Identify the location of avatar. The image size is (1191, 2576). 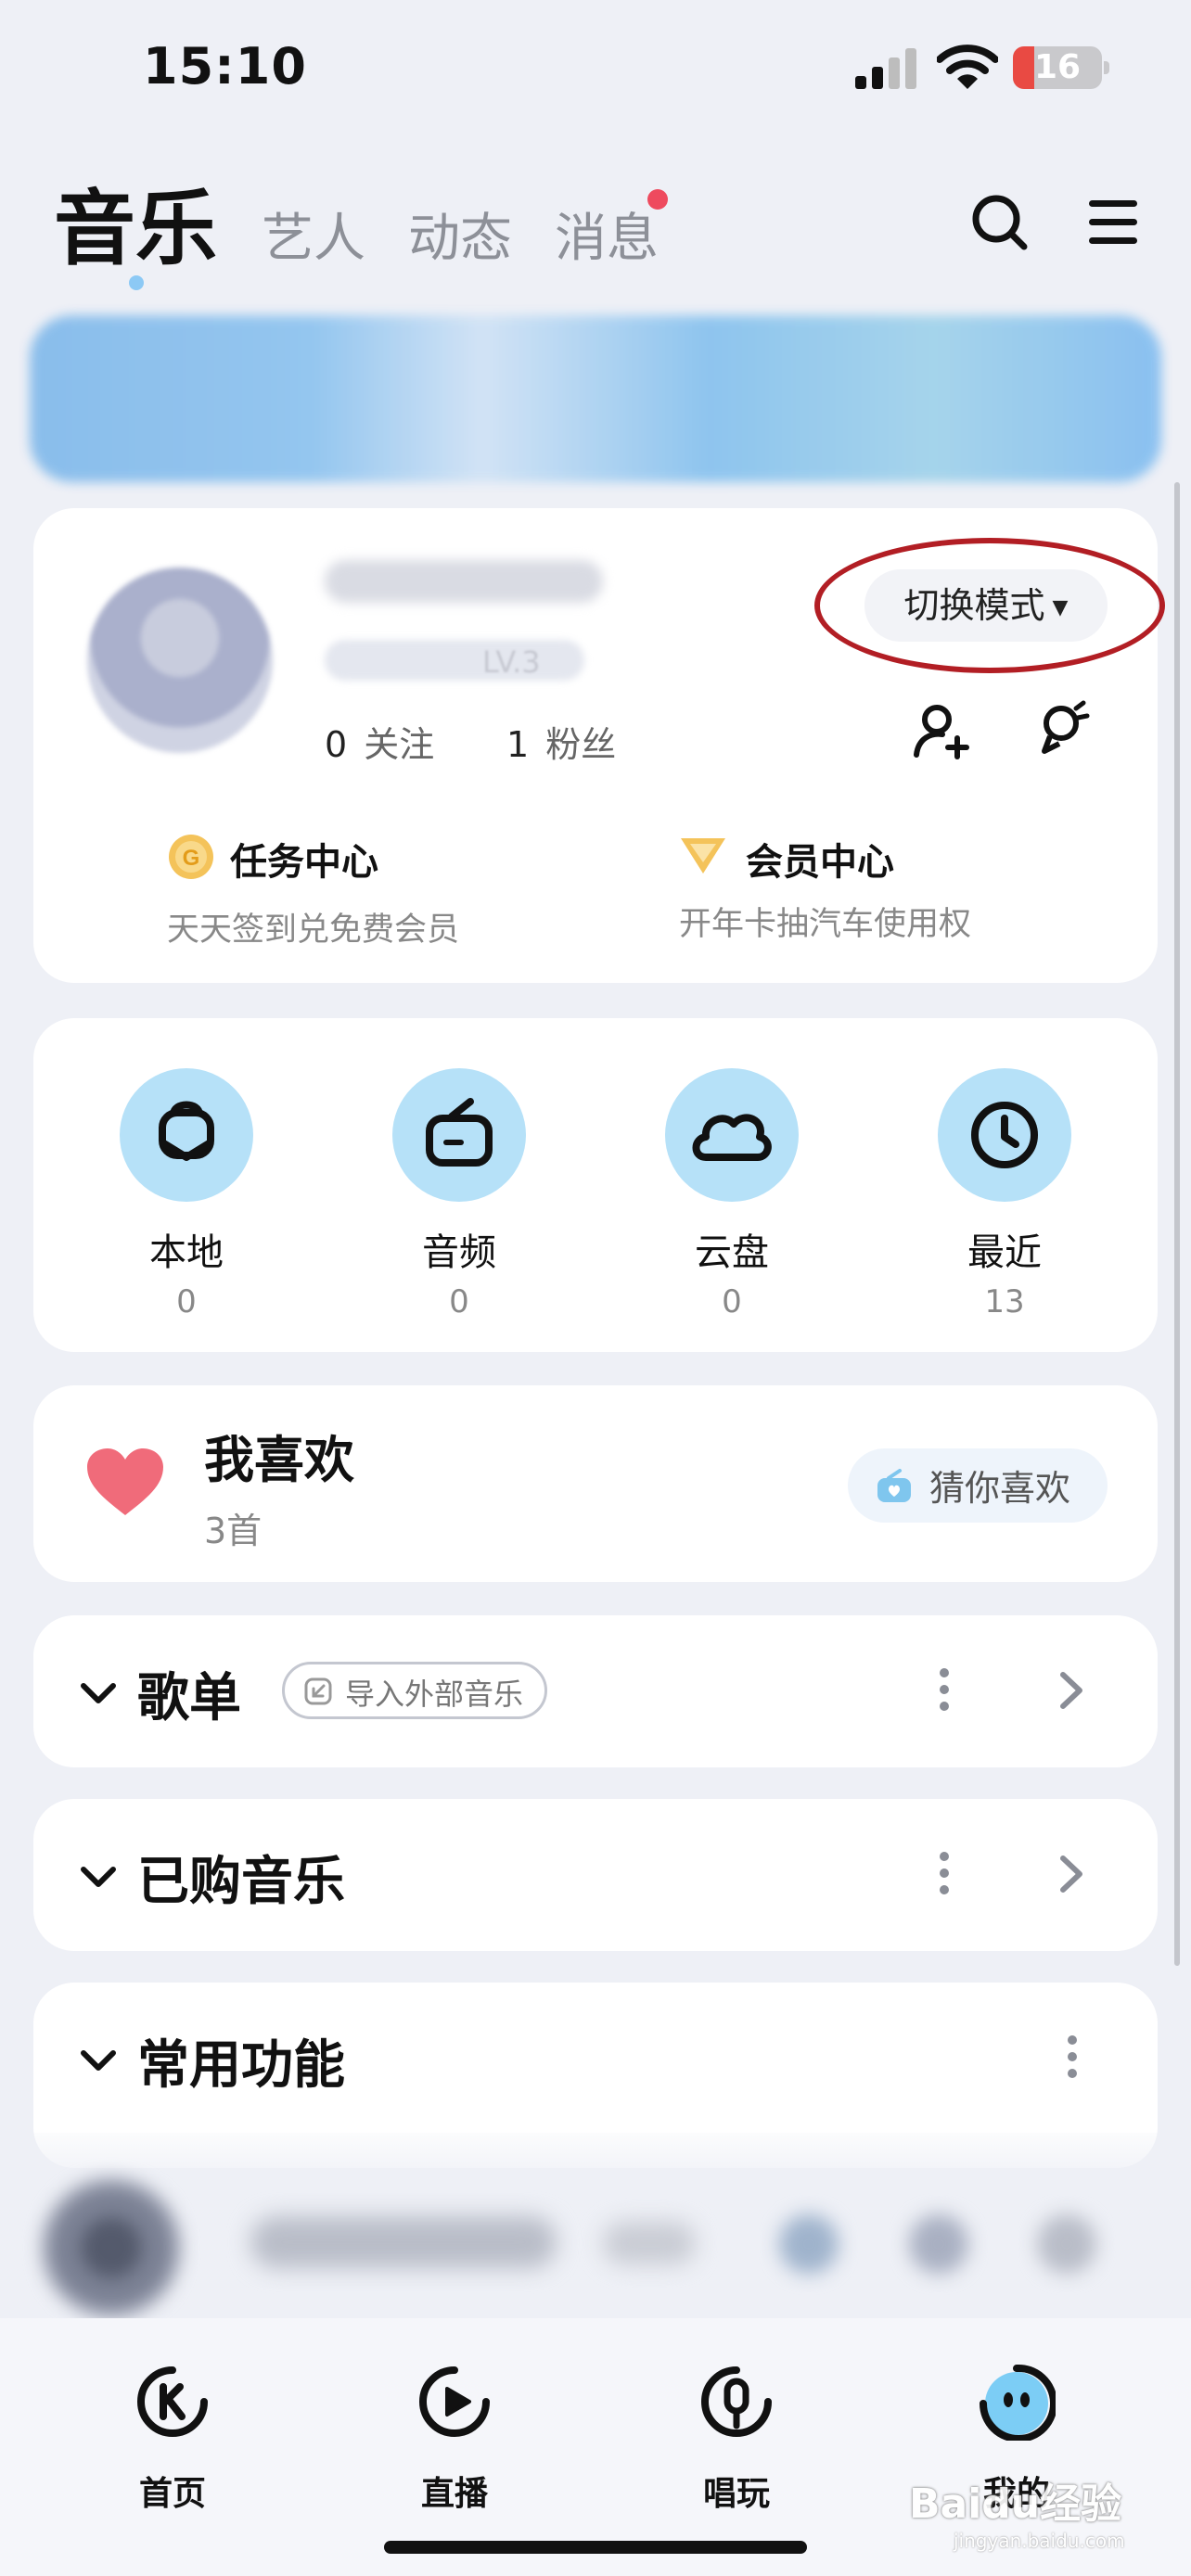
(180, 660).